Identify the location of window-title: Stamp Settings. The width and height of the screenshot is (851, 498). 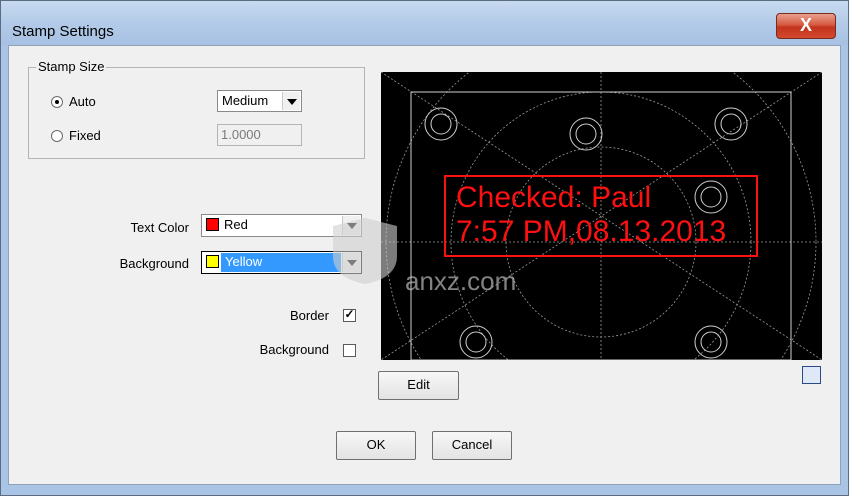
(63, 31).